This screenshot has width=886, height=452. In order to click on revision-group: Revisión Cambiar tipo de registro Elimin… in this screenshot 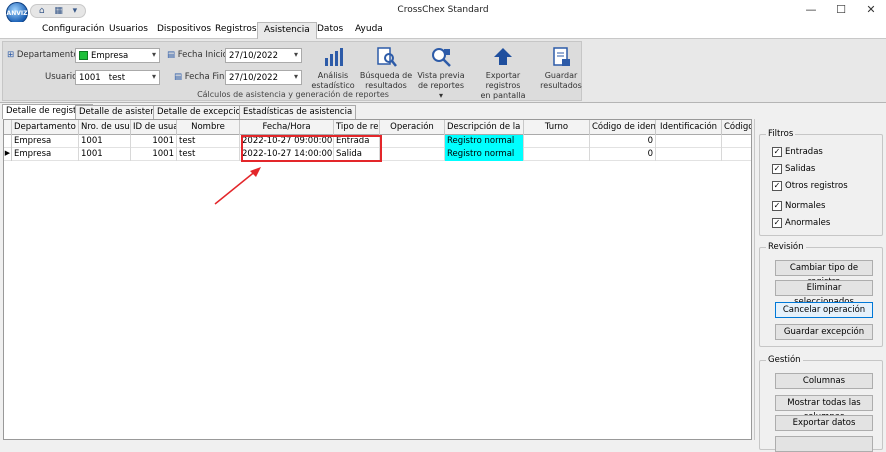, I will do `click(821, 297)`.